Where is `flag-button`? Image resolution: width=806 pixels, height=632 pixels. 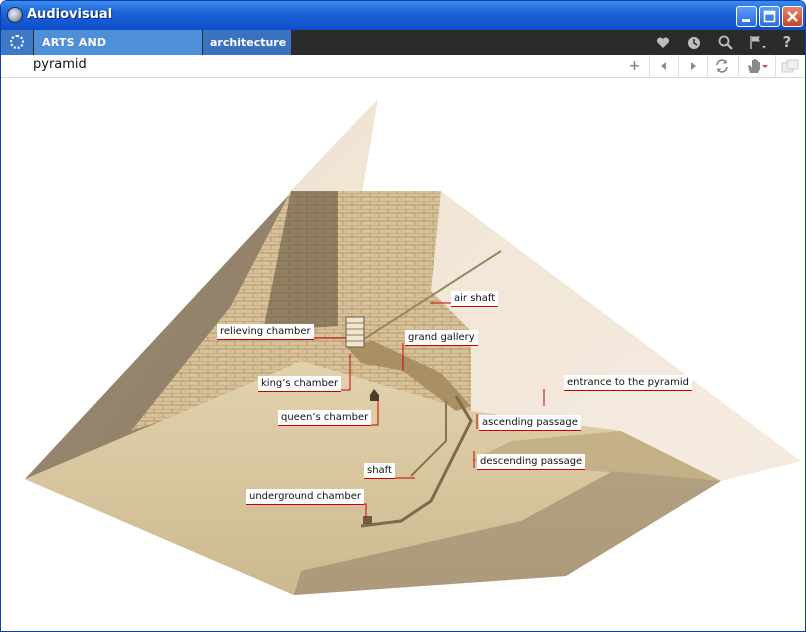
flag-button is located at coordinates (758, 42).